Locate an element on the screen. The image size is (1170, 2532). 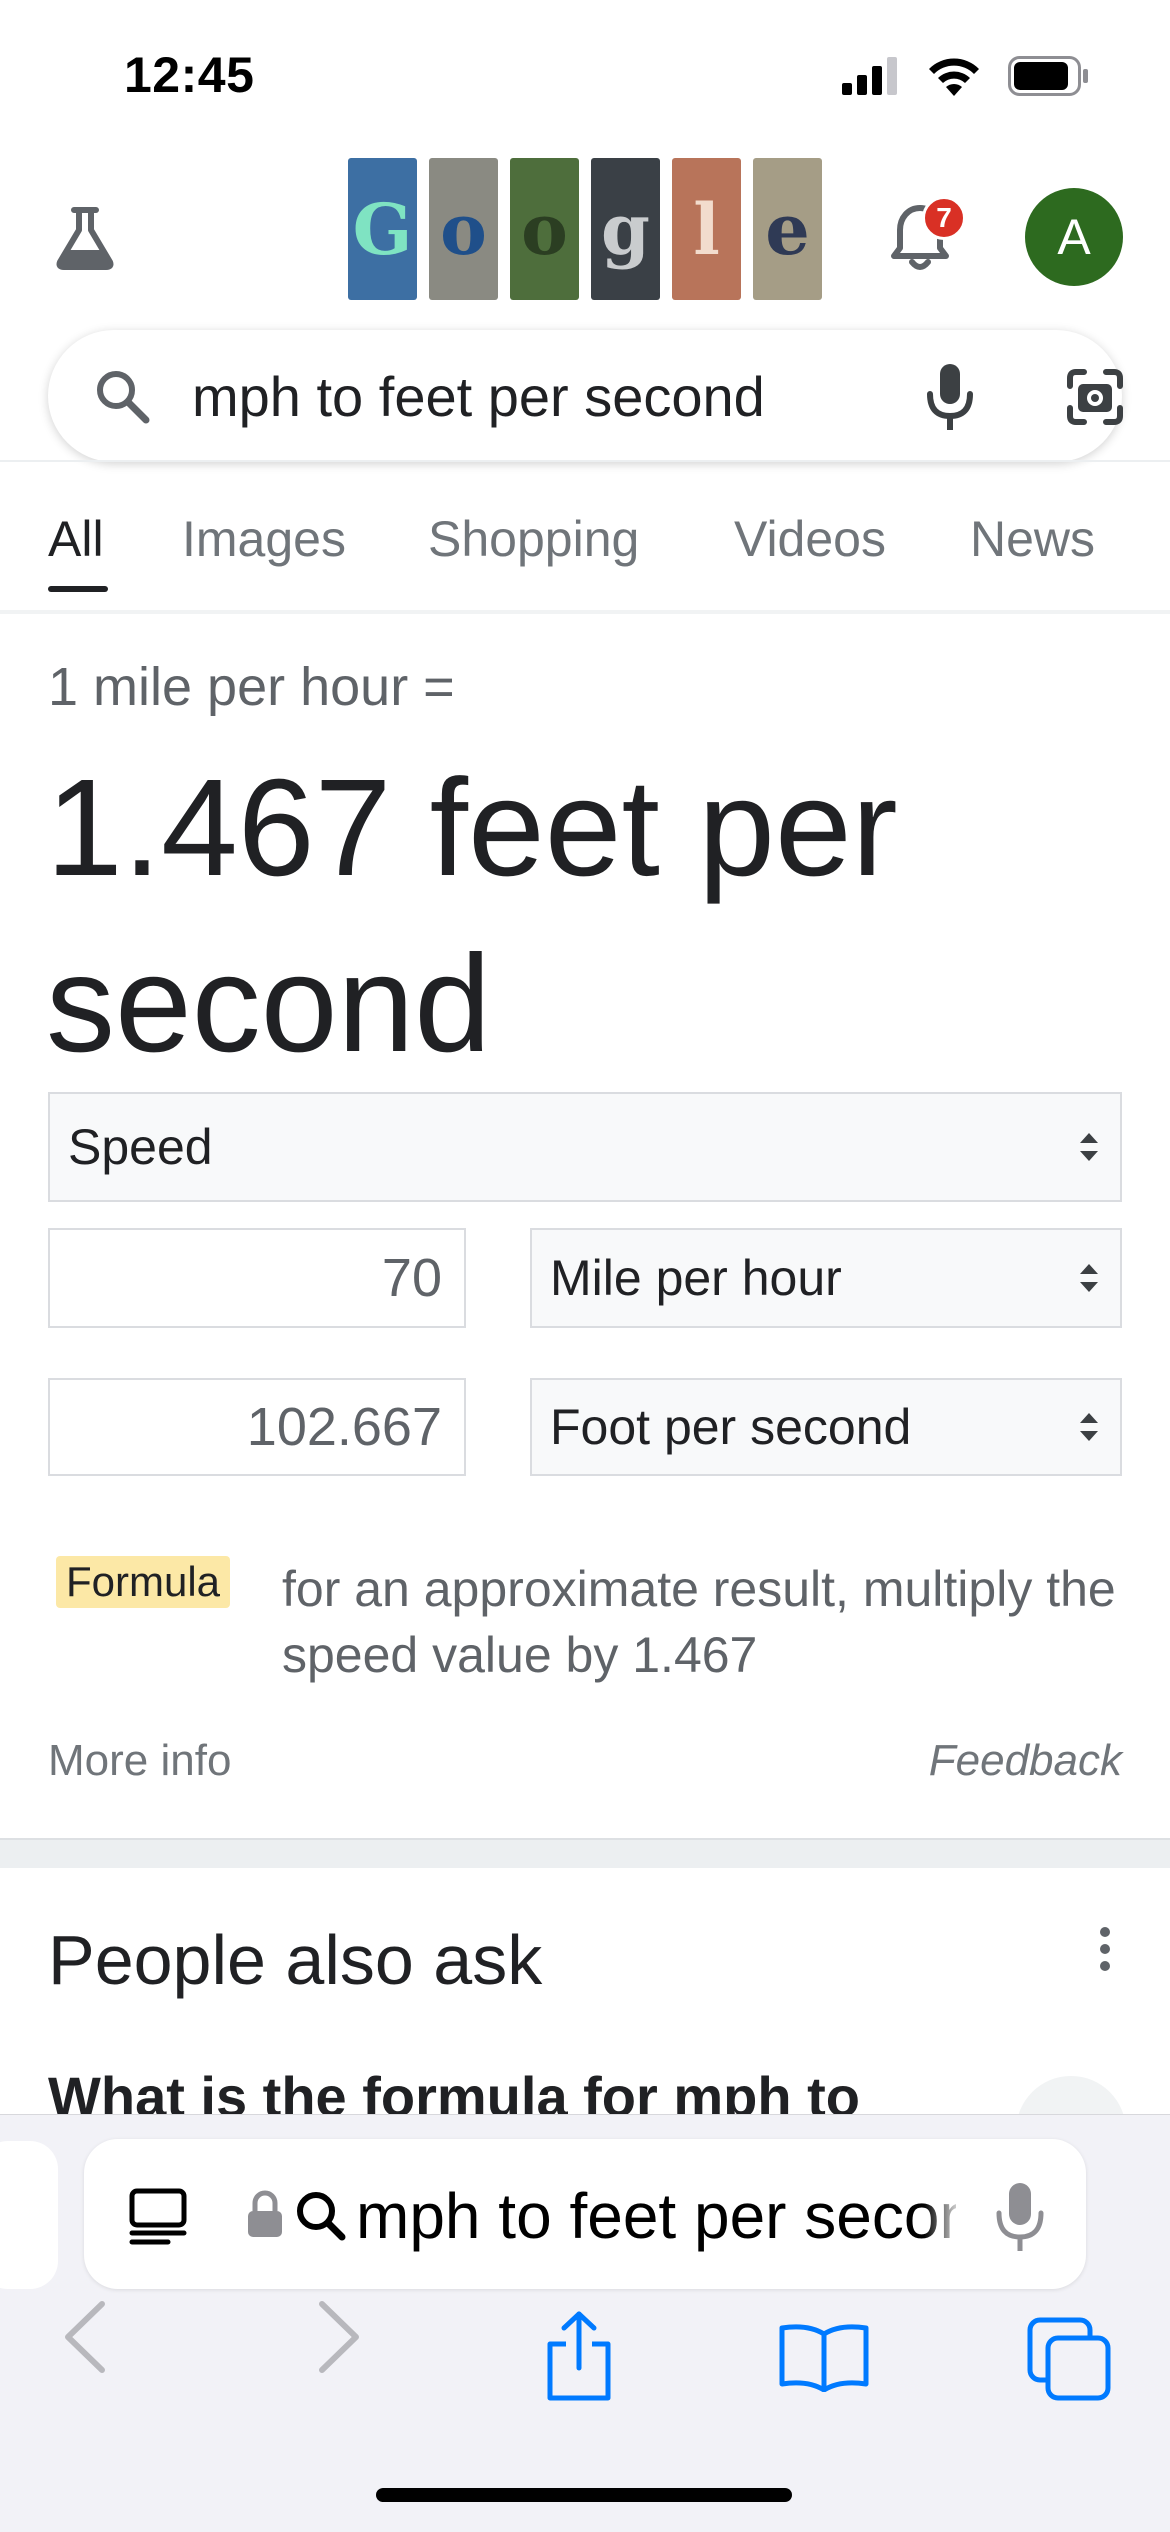
address-bar: mph to feet per secon is located at coordinates (585, 2214).